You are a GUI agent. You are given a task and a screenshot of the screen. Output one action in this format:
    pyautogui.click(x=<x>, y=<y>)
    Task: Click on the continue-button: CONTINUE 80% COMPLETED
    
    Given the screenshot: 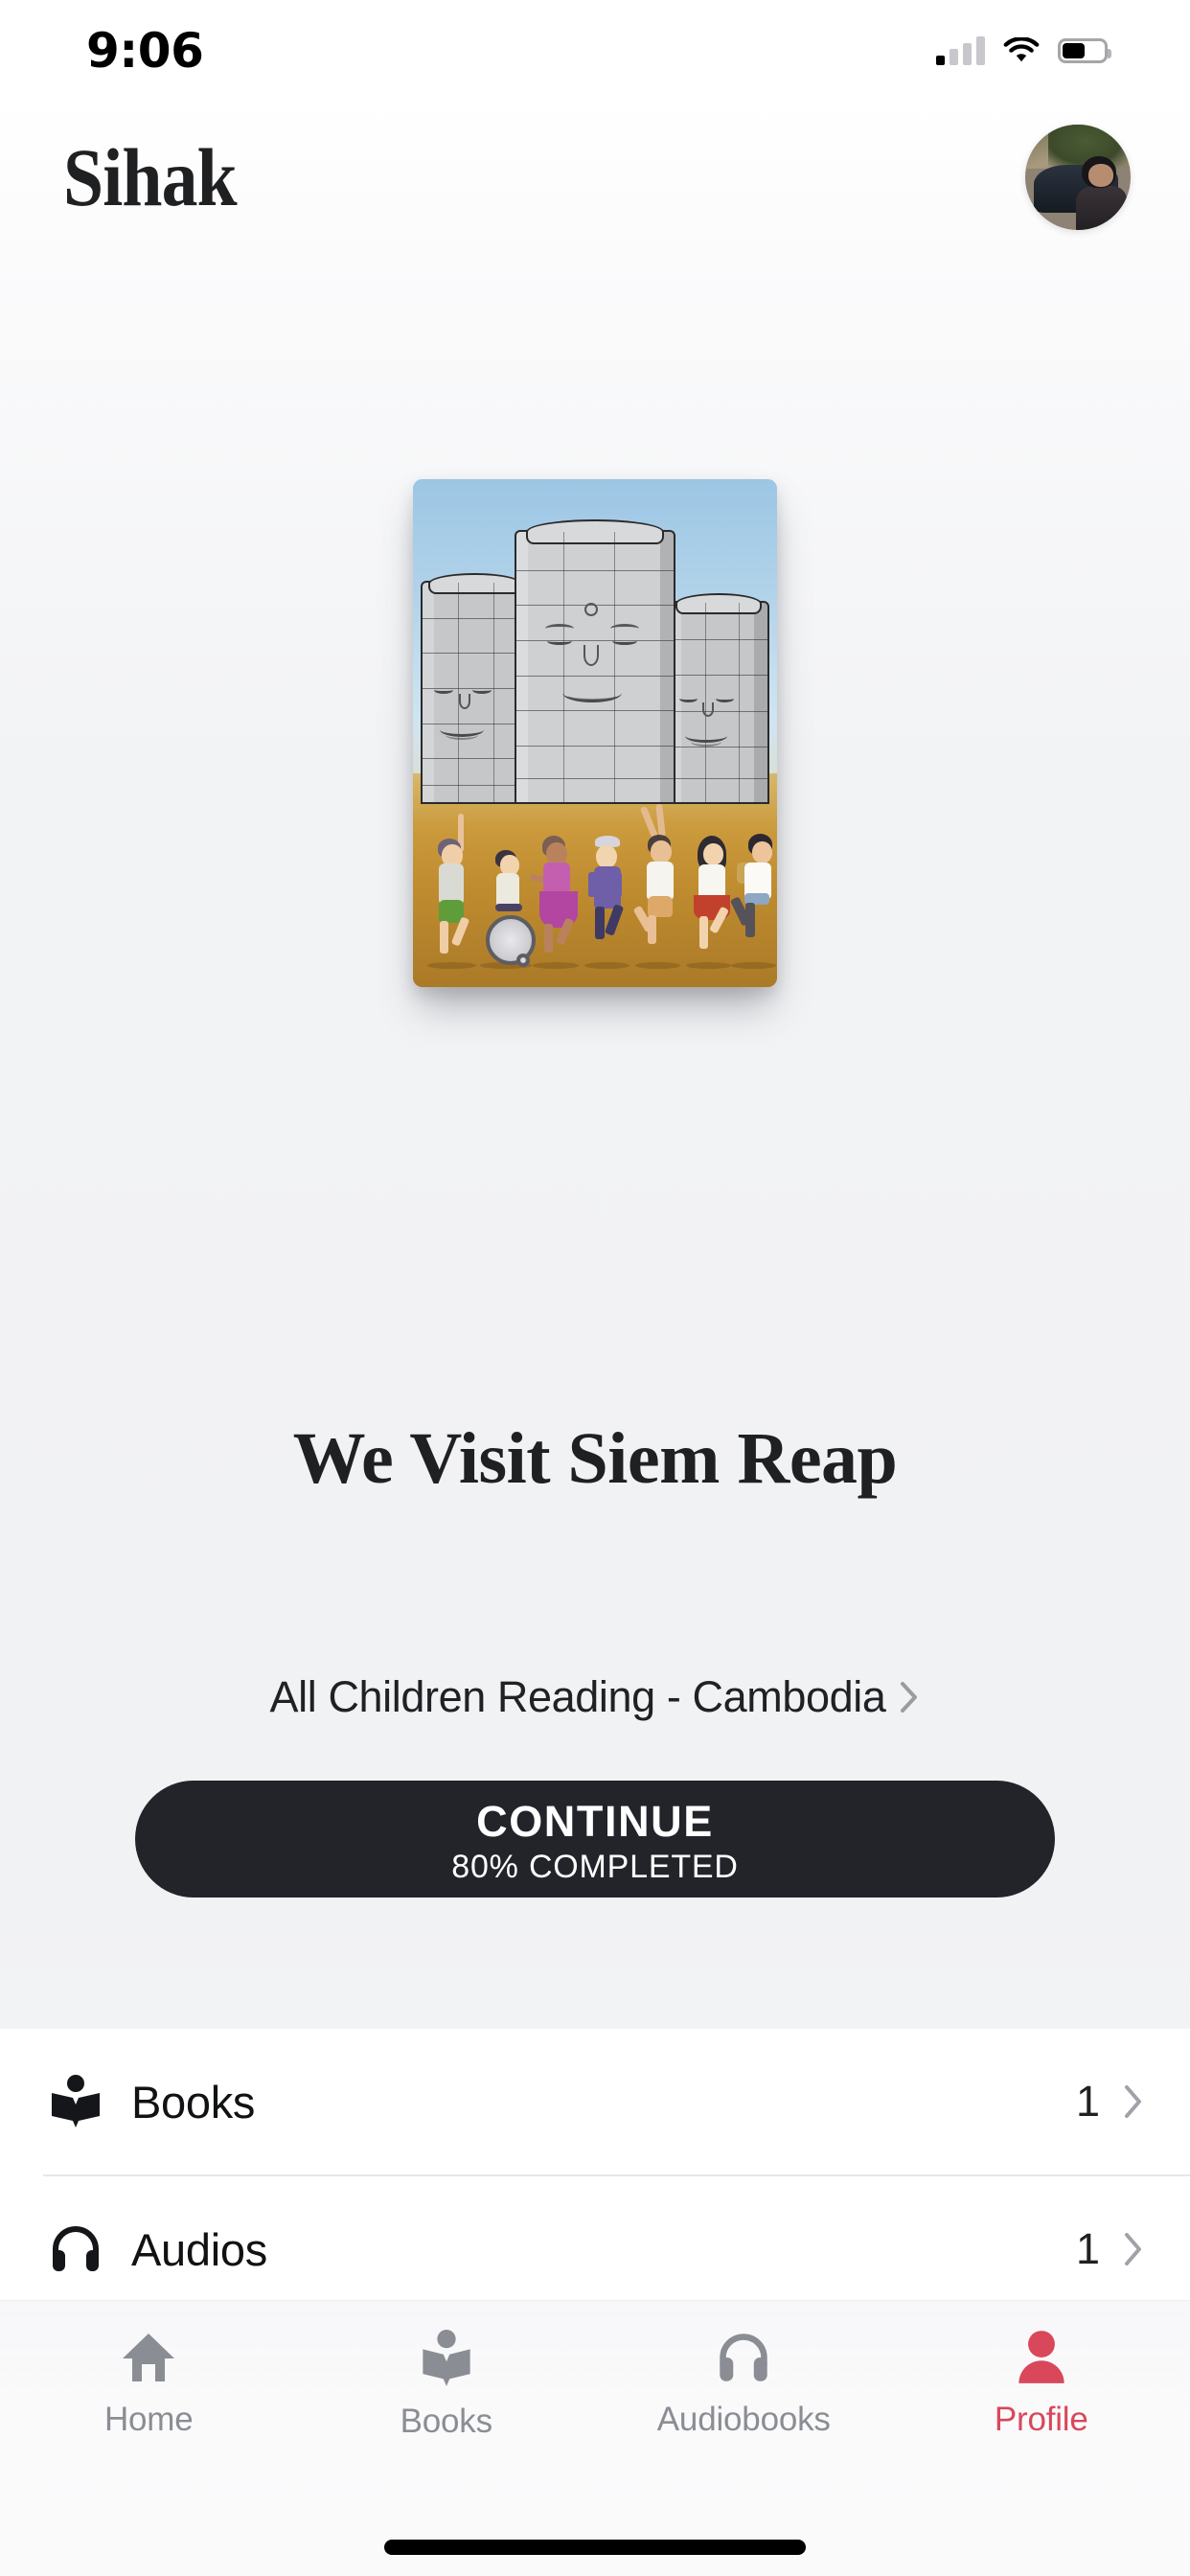 What is the action you would take?
    pyautogui.click(x=595, y=1839)
    